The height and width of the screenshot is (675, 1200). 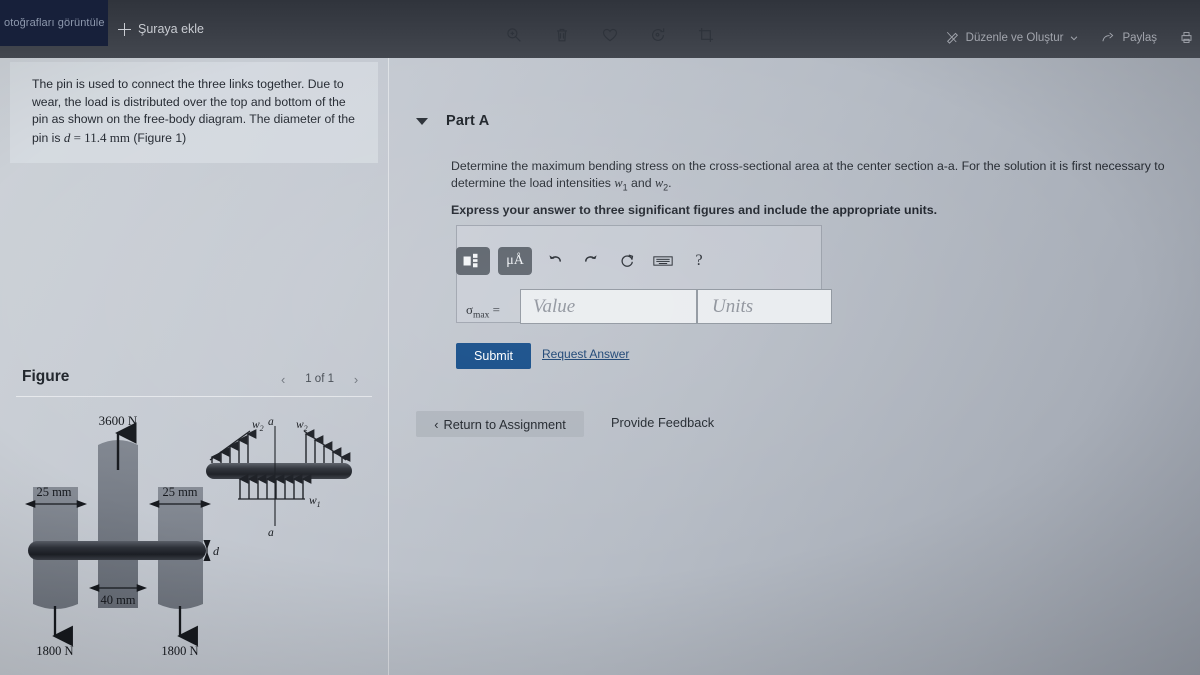 What do you see at coordinates (271, 533) in the screenshot?
I see `figure-label-section-a-bottom: a` at bounding box center [271, 533].